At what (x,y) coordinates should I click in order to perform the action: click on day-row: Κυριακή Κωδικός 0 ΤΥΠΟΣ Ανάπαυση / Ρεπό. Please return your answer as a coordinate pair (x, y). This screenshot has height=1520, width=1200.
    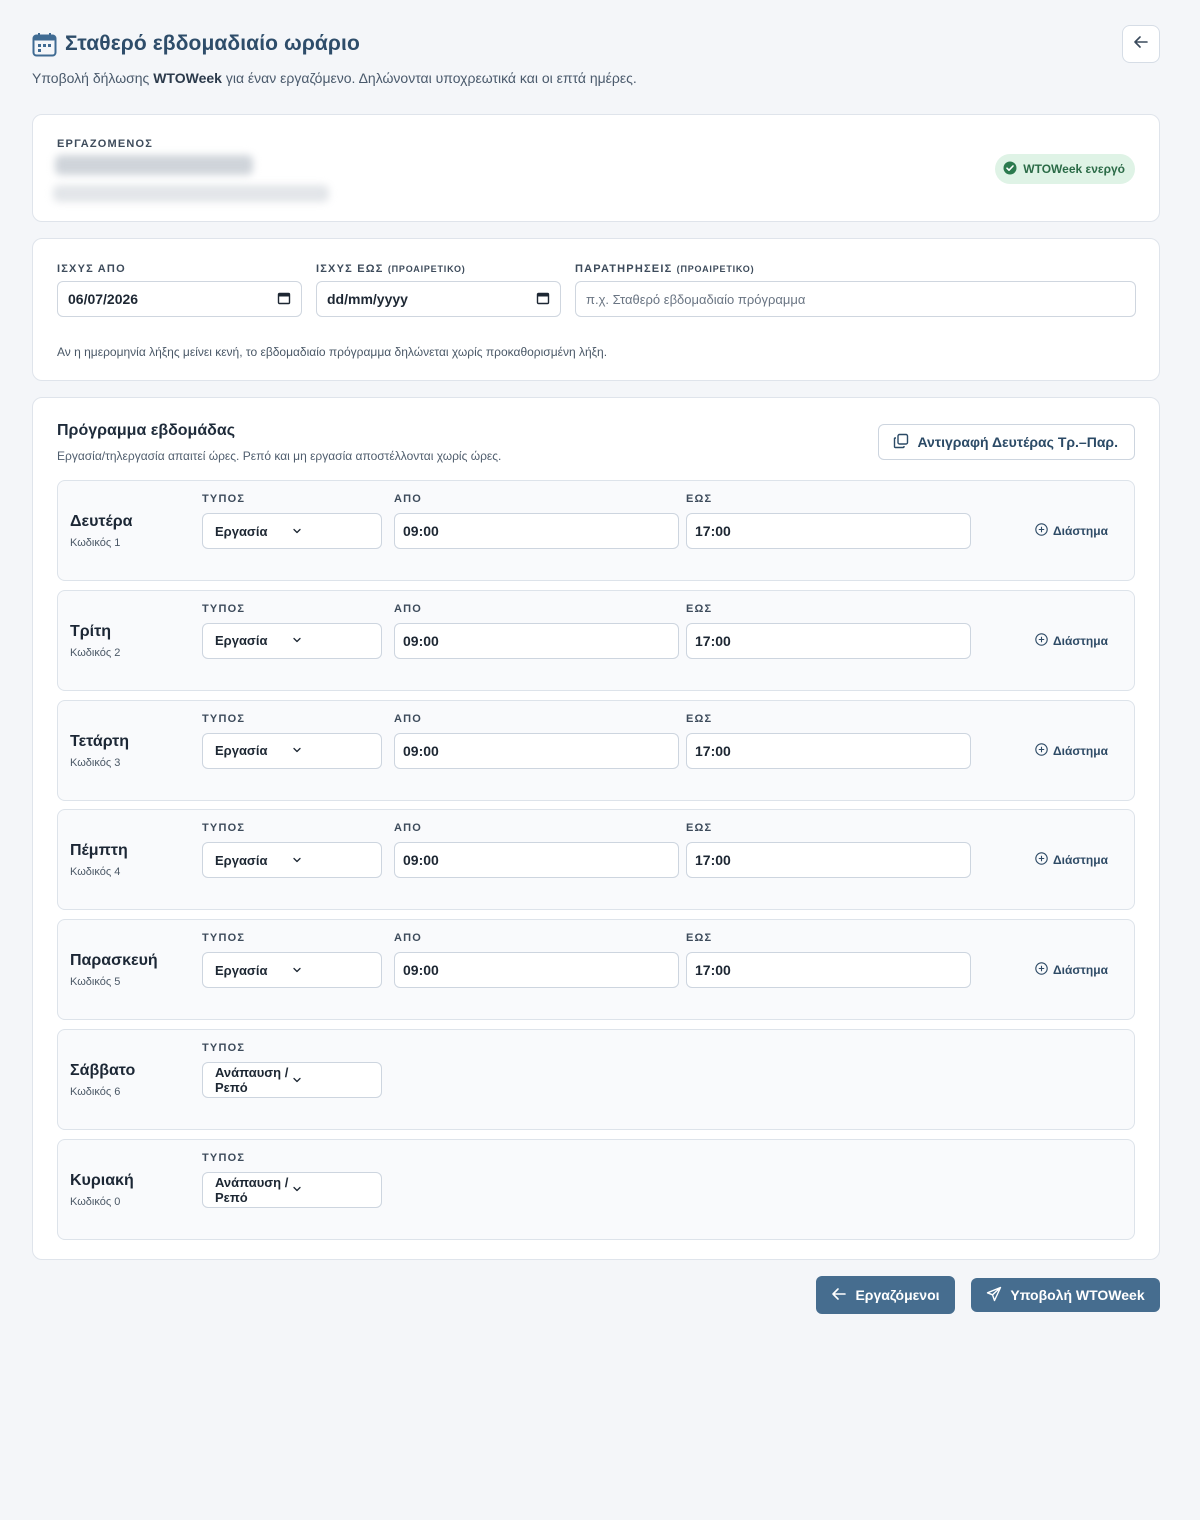
    Looking at the image, I should click on (596, 1189).